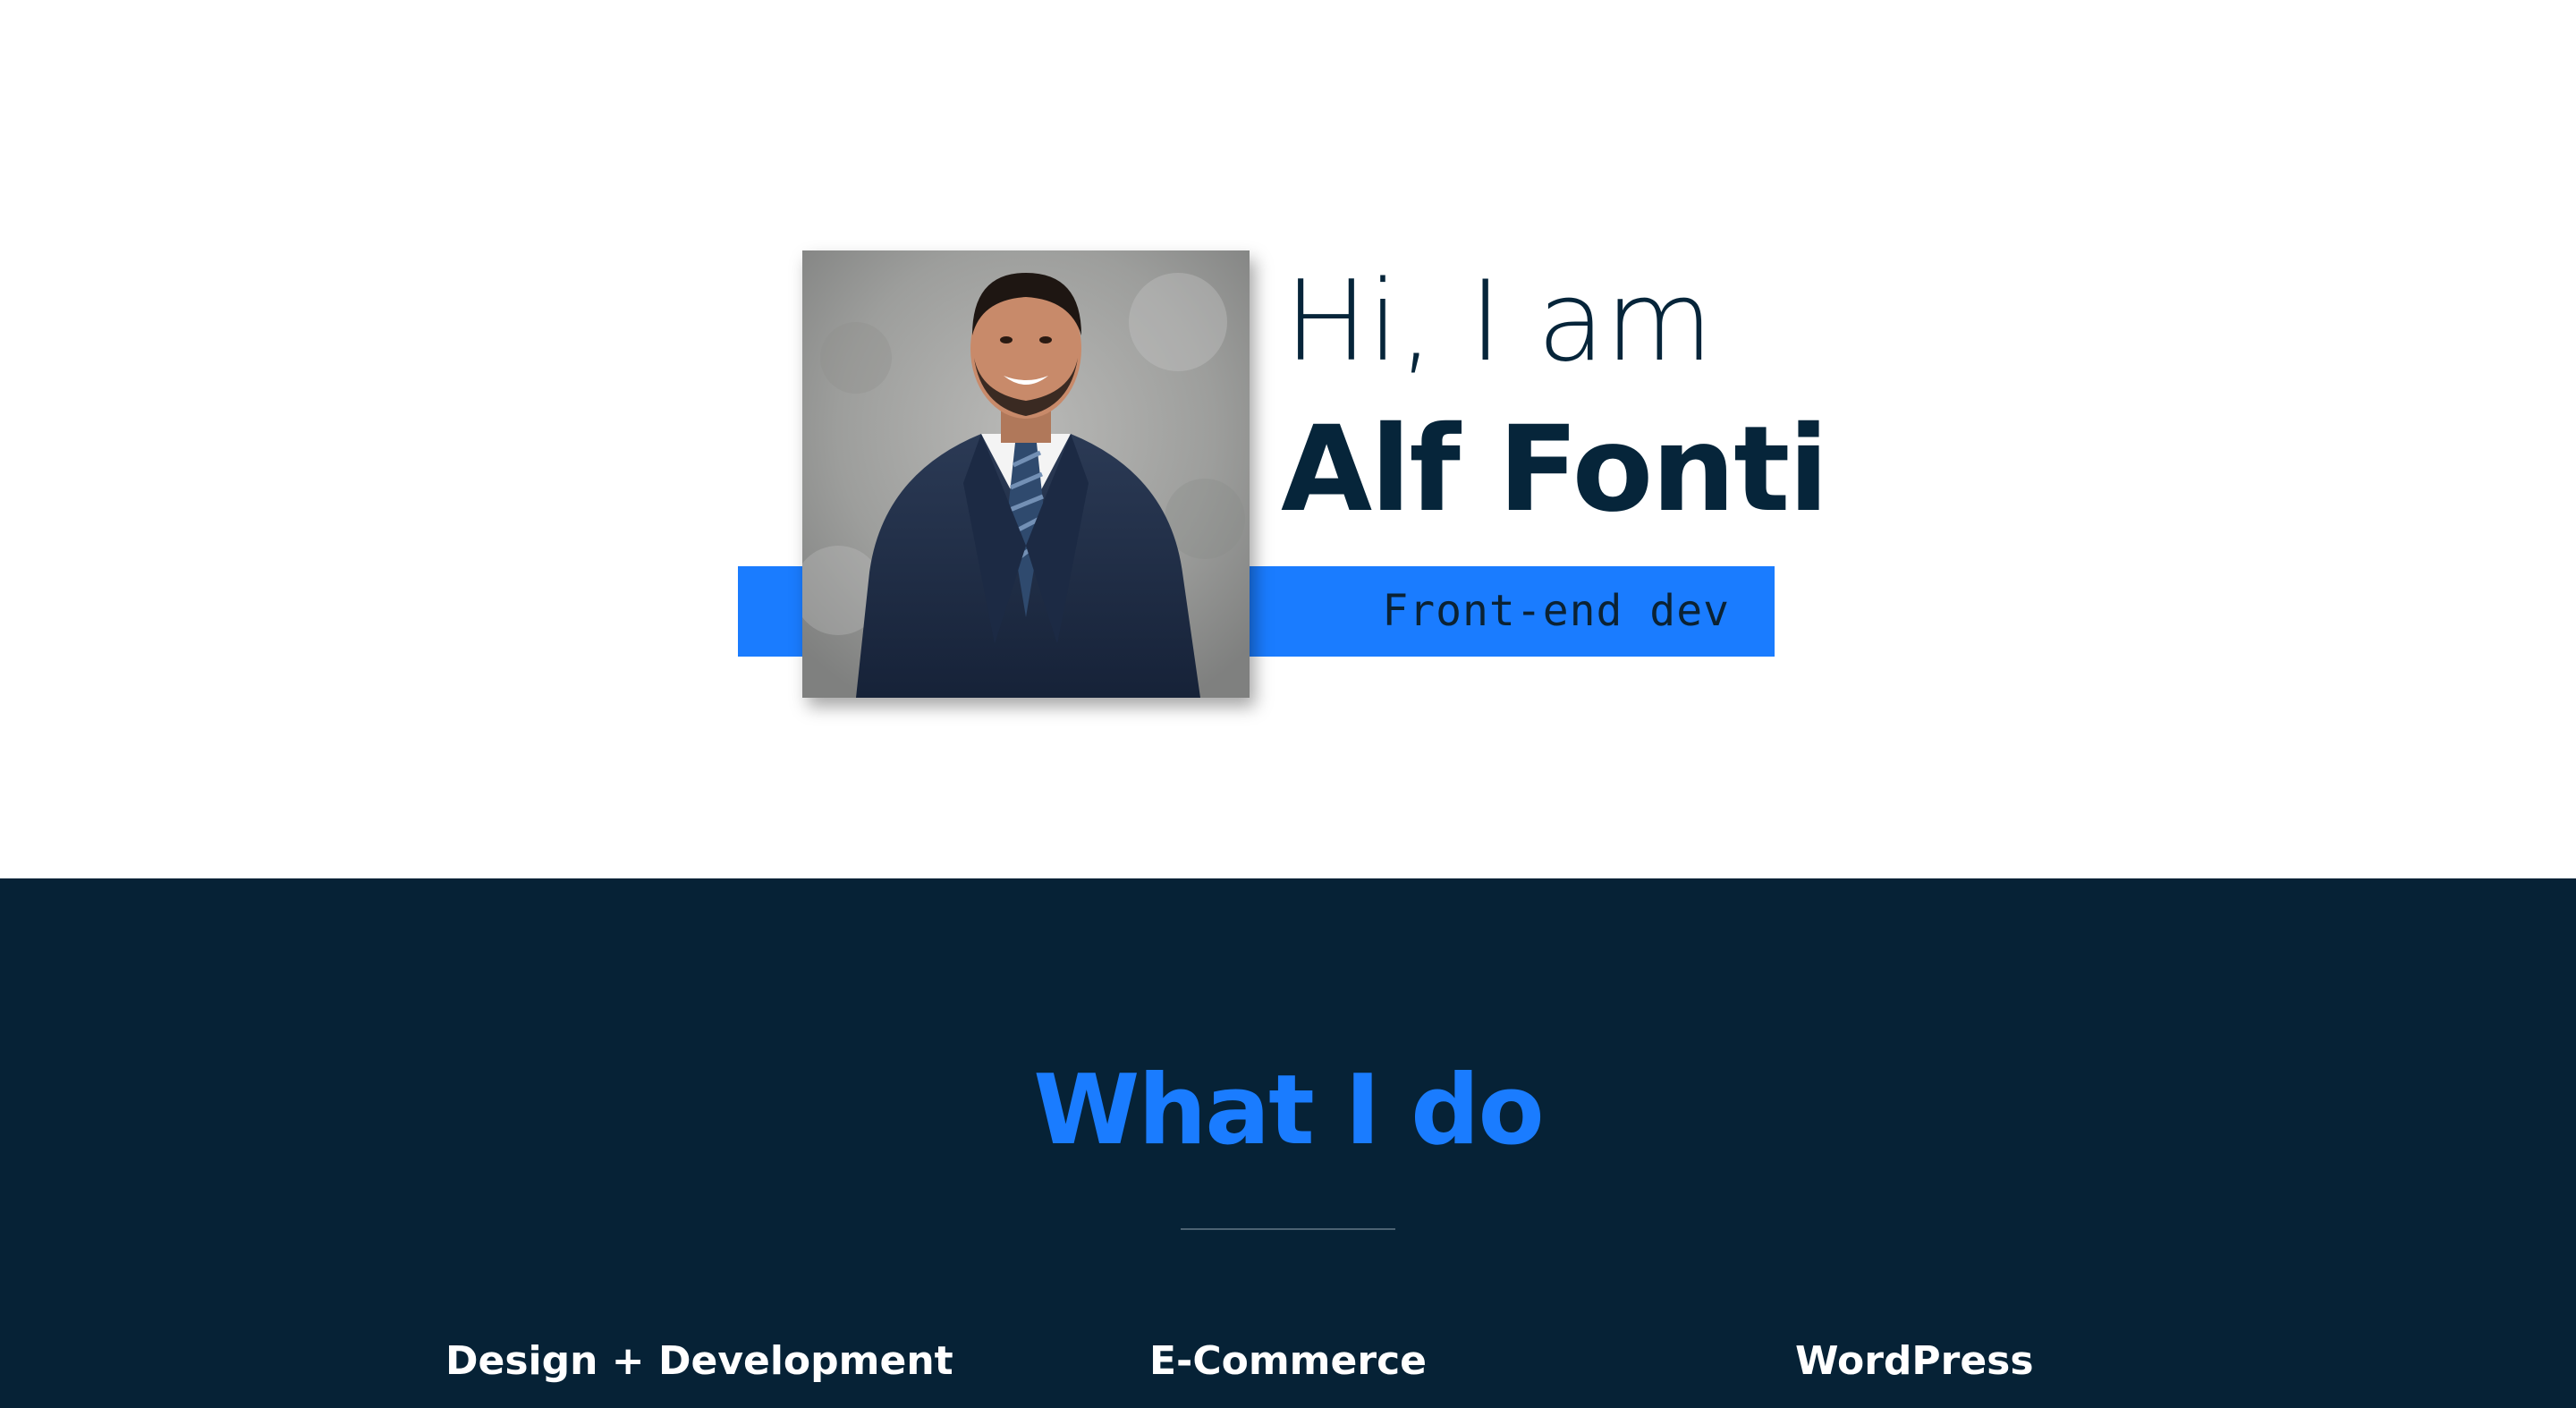  I want to click on hero-greeting: Hi, I am, so click(1499, 322).